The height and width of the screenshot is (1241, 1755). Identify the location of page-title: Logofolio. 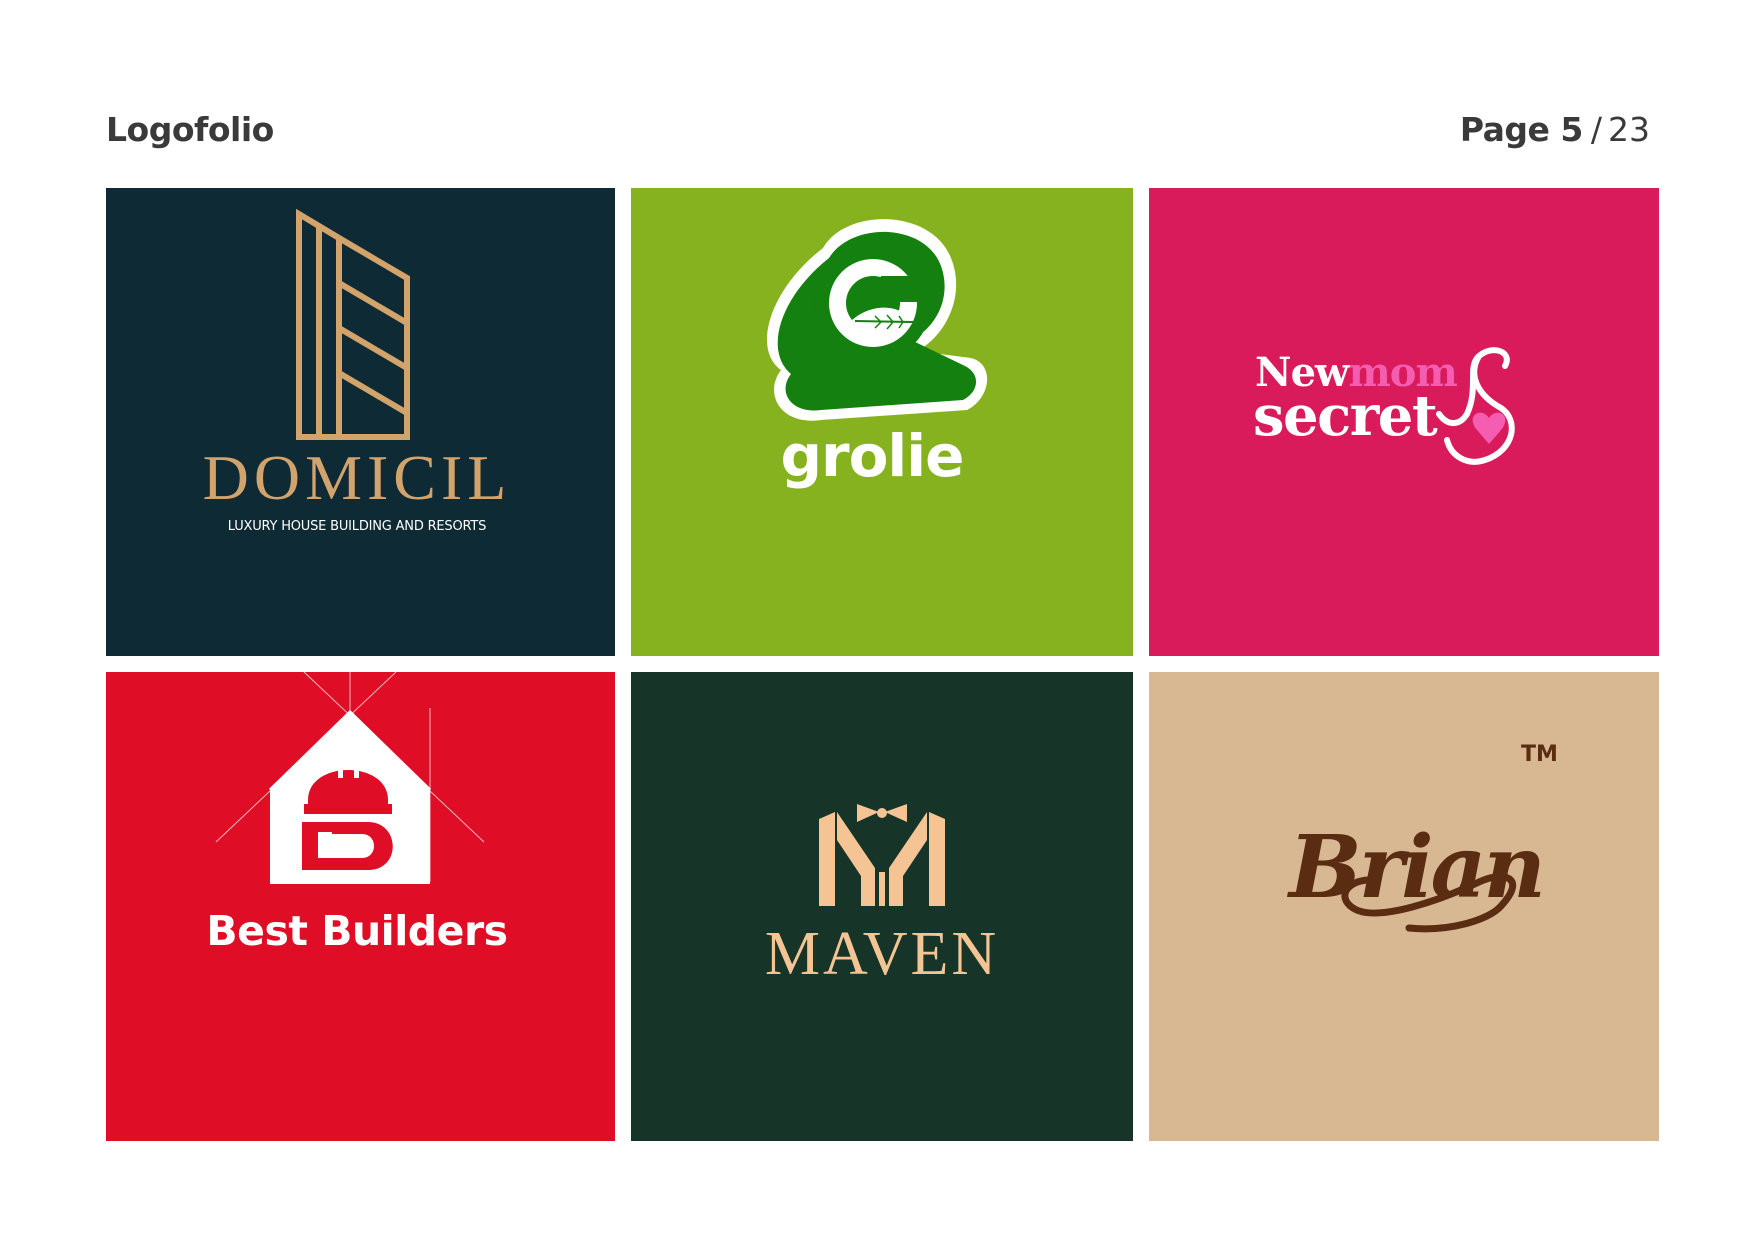
(190, 129).